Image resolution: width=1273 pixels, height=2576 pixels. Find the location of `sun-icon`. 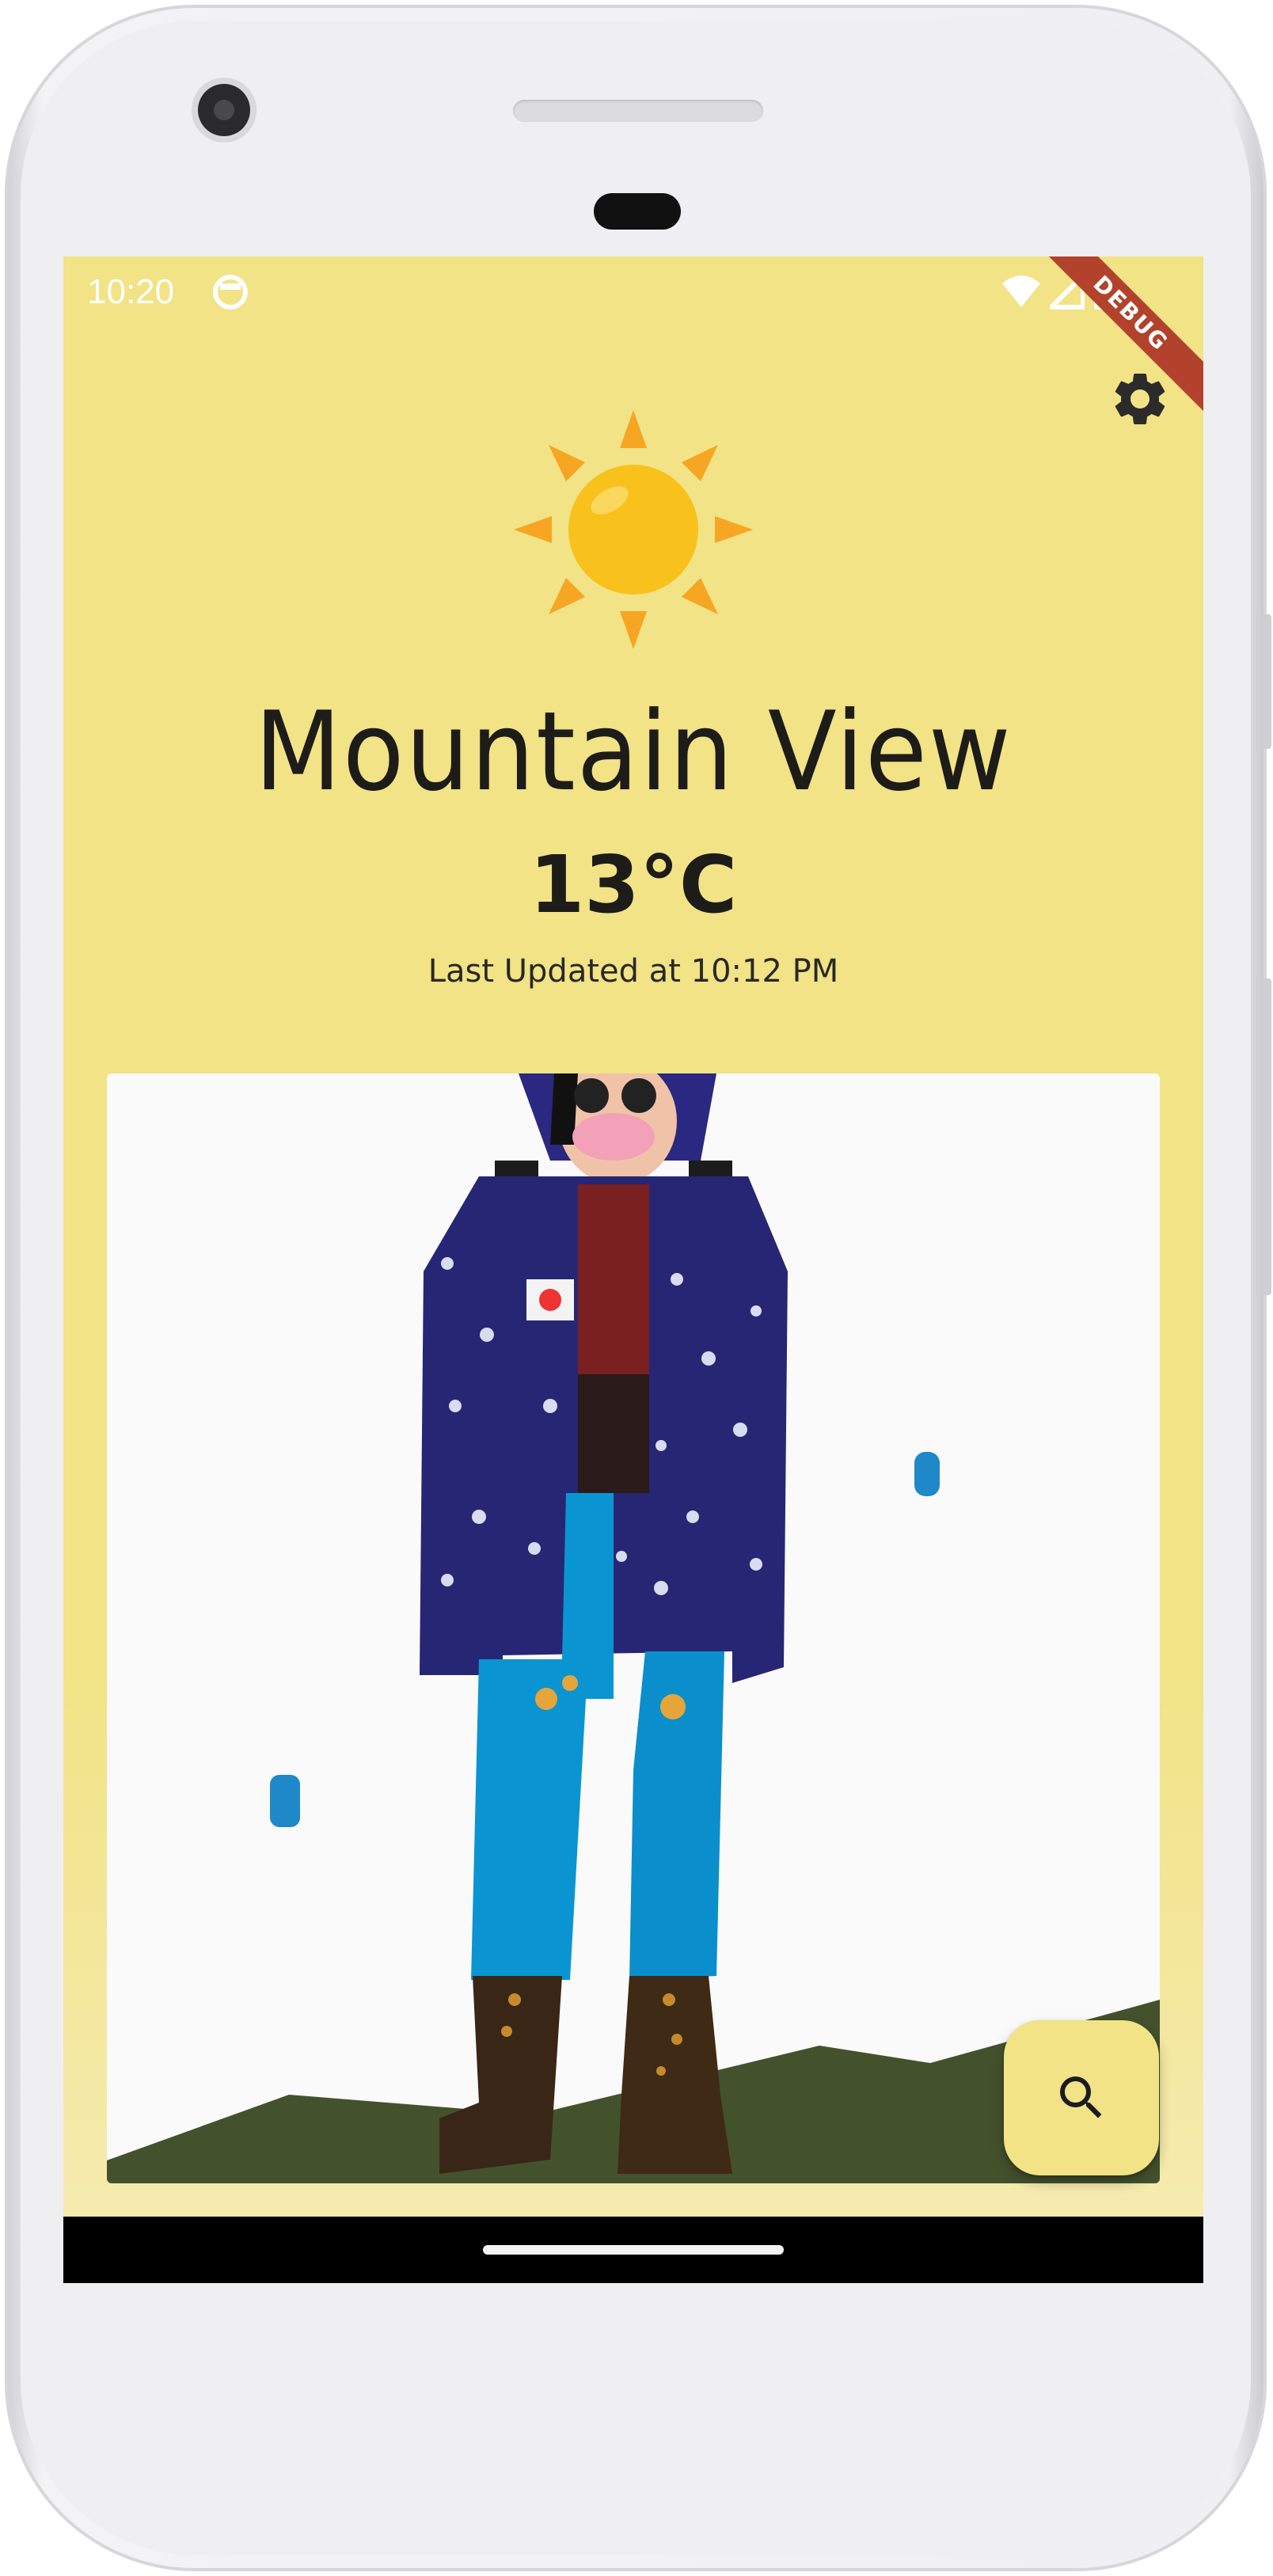

sun-icon is located at coordinates (633, 530).